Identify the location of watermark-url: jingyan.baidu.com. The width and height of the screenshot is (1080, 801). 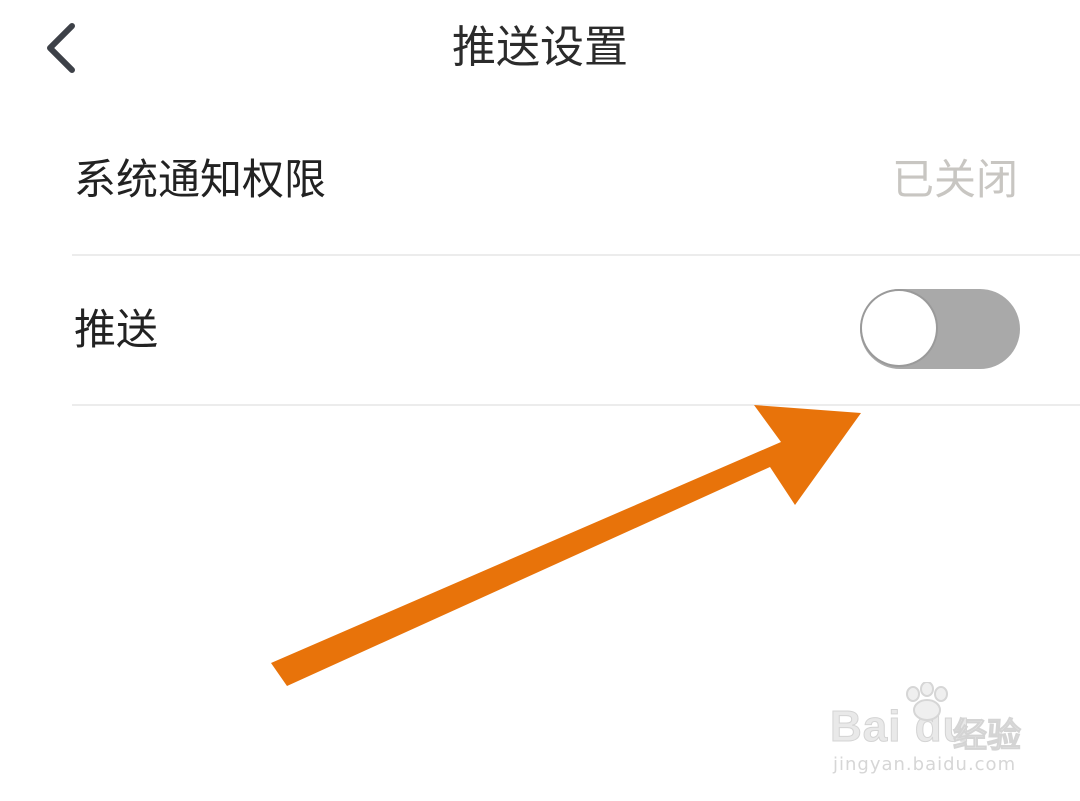
(925, 764).